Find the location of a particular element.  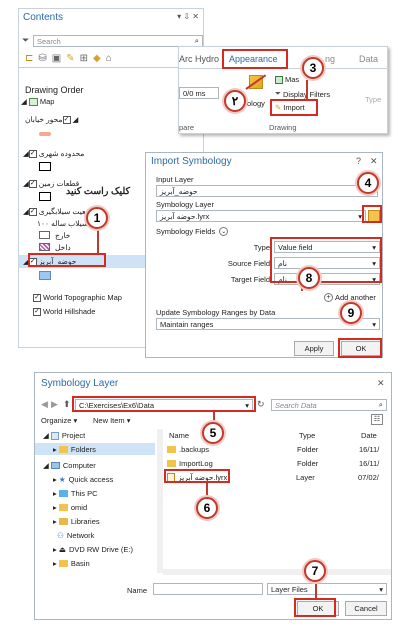

marker-6-leader is located at coordinates (207, 490).